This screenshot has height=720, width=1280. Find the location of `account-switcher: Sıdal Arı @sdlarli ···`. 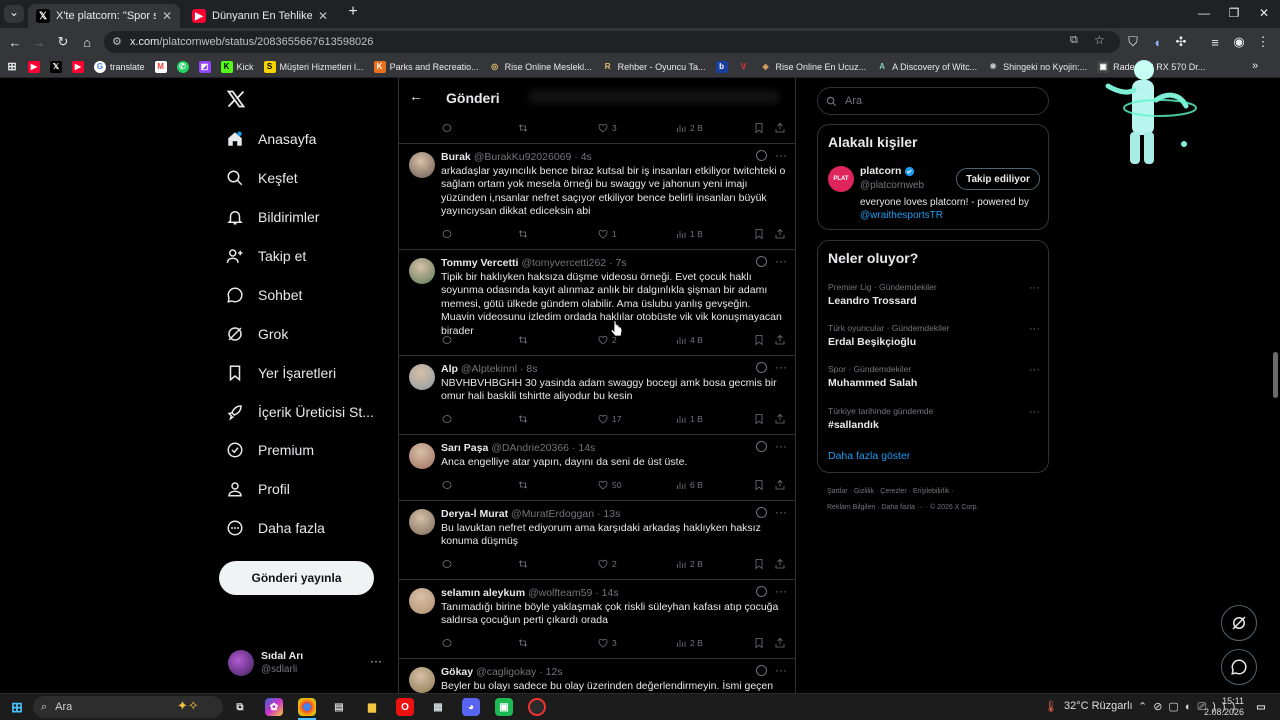

account-switcher: Sıdal Arı @sdlarli ··· is located at coordinates (308, 665).